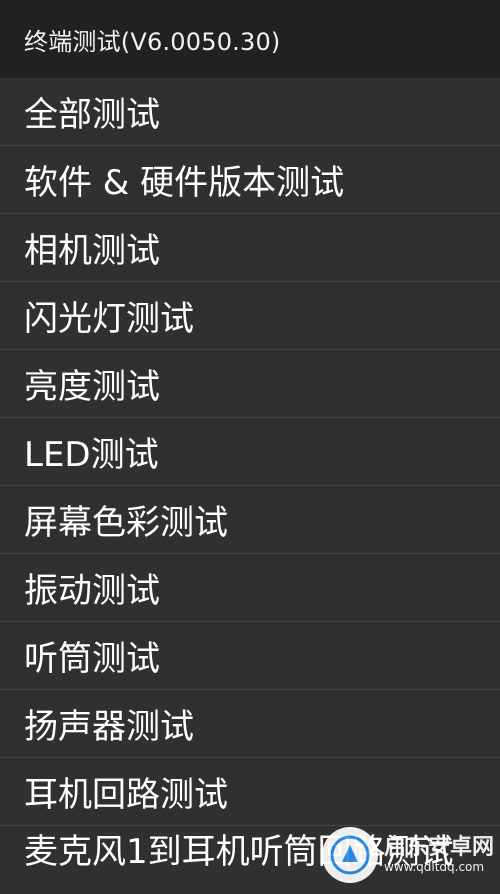 The image size is (500, 894). I want to click on menu-item-camera-test: 相机测试, so click(250, 248).